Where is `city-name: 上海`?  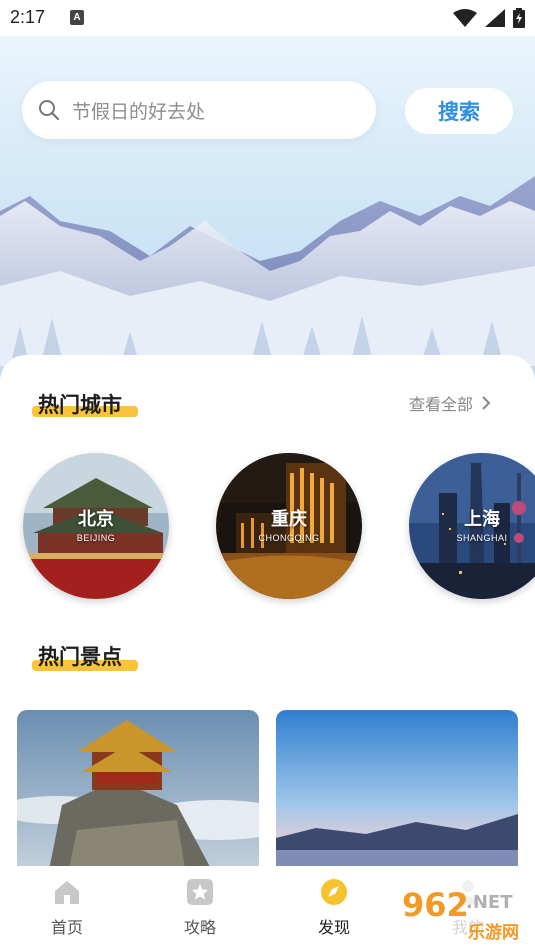
city-name: 上海 is located at coordinates (482, 519).